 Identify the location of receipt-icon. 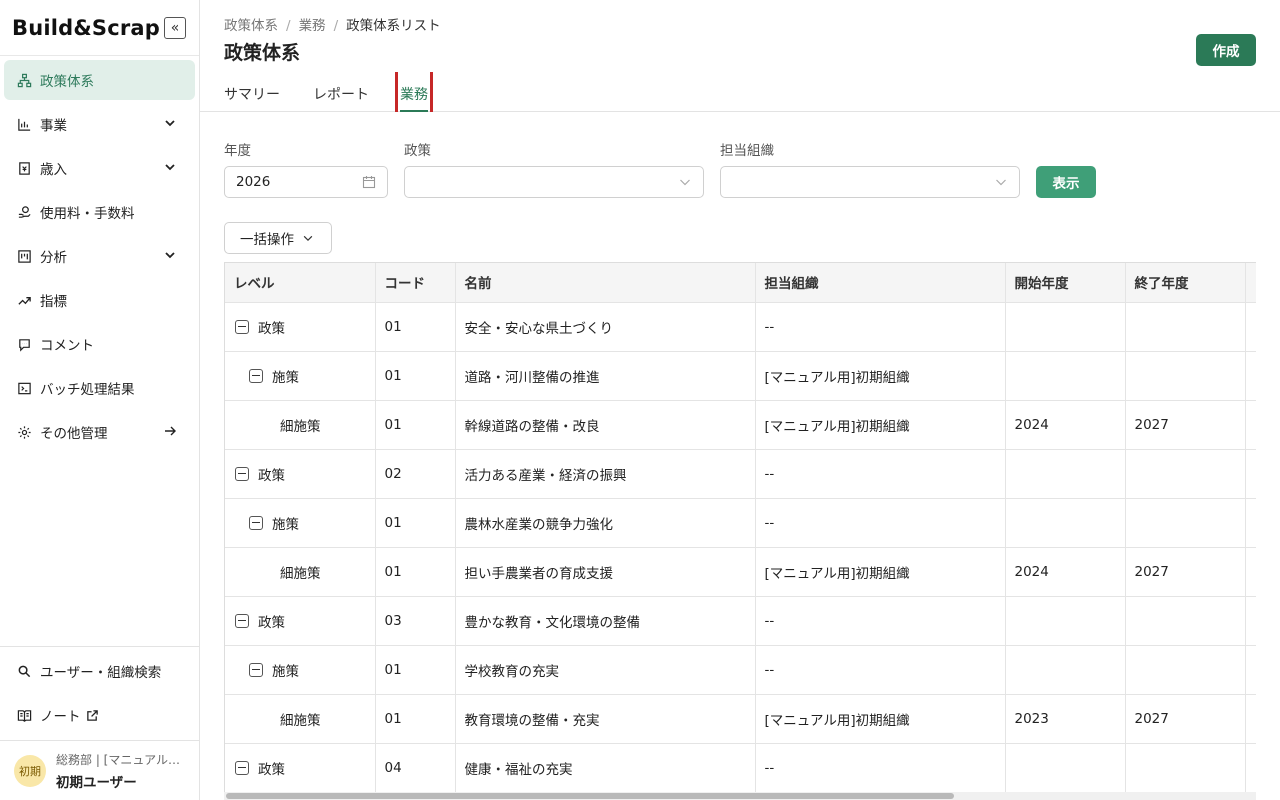
(24, 168).